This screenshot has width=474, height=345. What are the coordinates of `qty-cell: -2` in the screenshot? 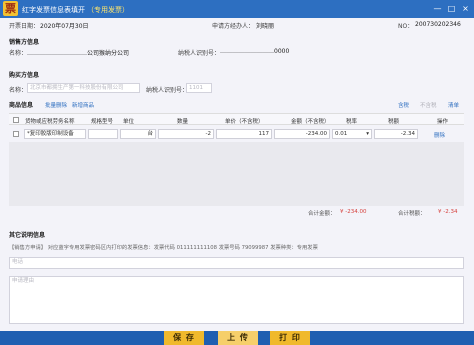 It's located at (186, 134).